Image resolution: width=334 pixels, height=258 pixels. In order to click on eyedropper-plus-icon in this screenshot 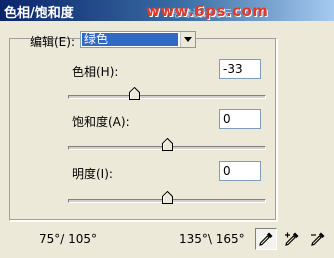, I will do `click(292, 239)`.